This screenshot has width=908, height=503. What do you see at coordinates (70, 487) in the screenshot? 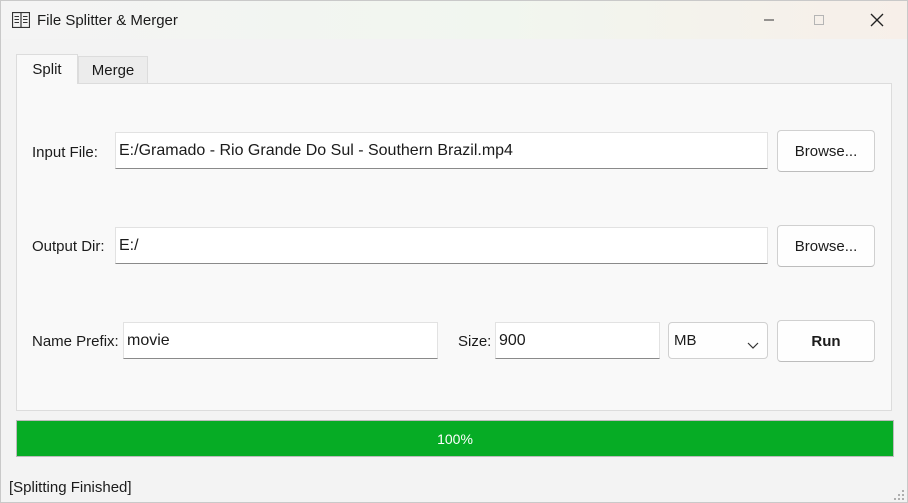
I see `status-text: [Splitting Finished]` at bounding box center [70, 487].